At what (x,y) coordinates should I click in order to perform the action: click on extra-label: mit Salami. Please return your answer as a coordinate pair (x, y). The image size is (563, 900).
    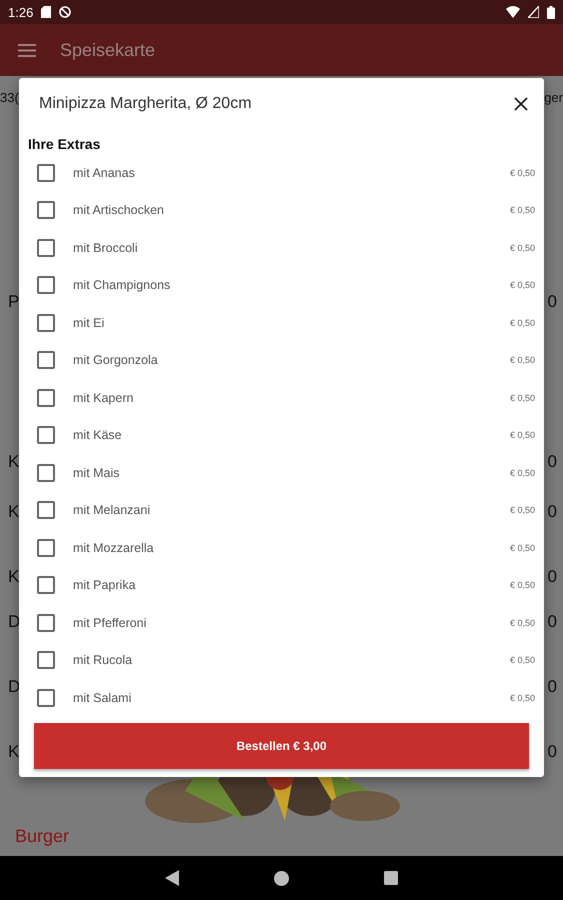
    Looking at the image, I should click on (102, 697).